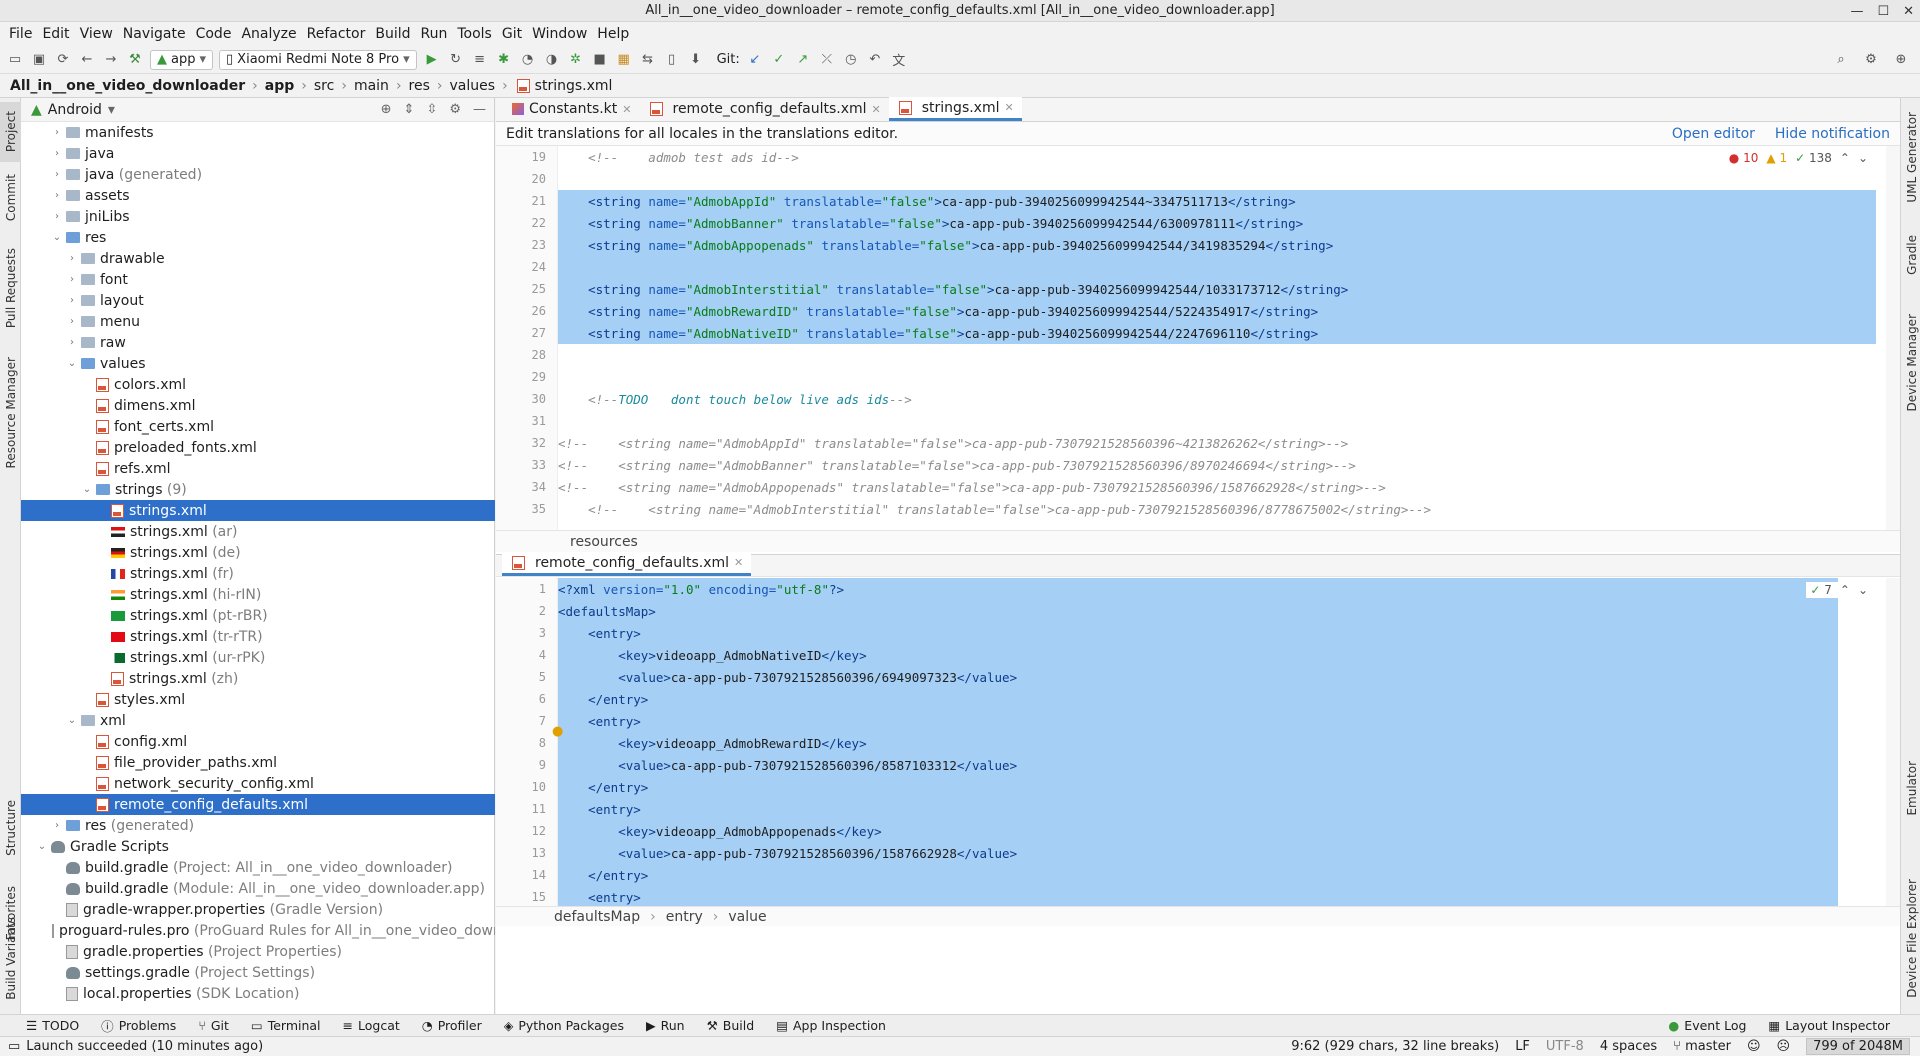 Image resolution: width=1920 pixels, height=1056 pixels. Describe the element at coordinates (779, 60) in the screenshot. I see `git-commit-icon: ✓` at that location.